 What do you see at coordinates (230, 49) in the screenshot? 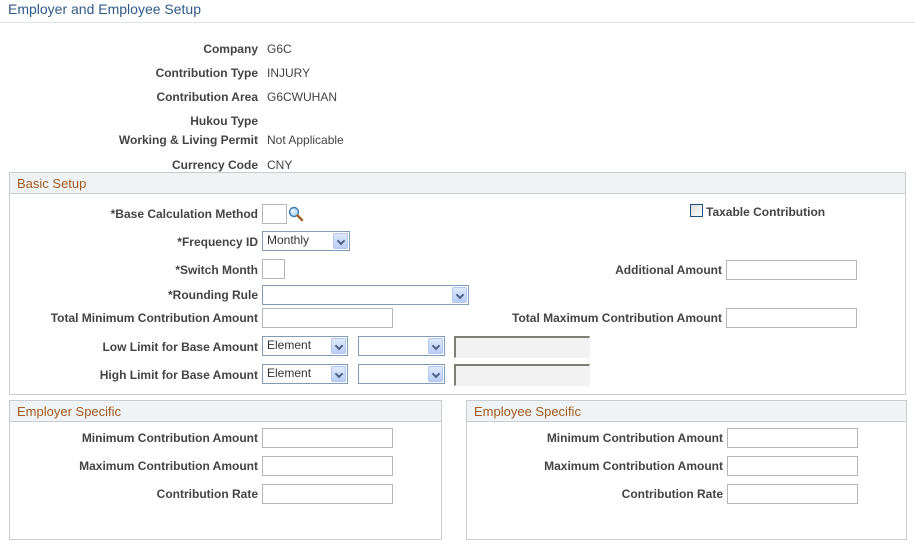
I see `company-label: Company` at bounding box center [230, 49].